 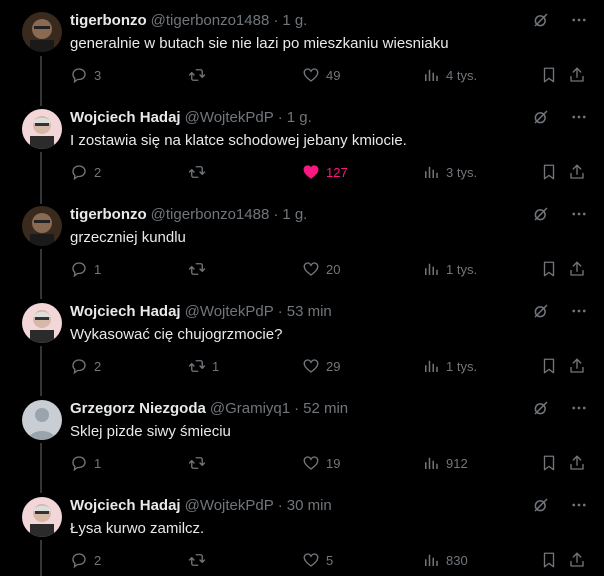 I want to click on timestamp: 53 min, so click(x=309, y=311).